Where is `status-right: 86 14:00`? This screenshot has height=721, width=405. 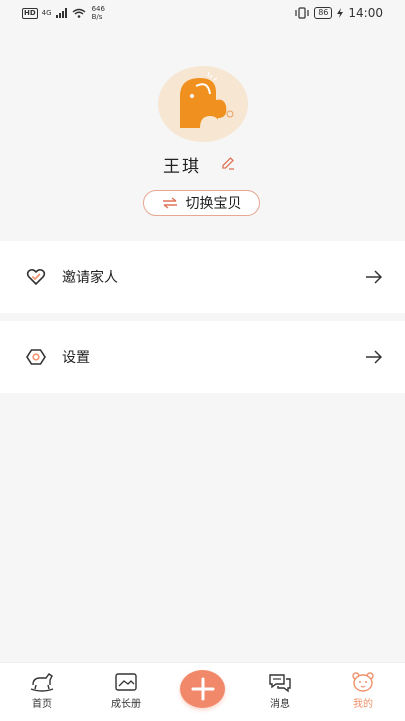 status-right: 86 14:00 is located at coordinates (339, 13).